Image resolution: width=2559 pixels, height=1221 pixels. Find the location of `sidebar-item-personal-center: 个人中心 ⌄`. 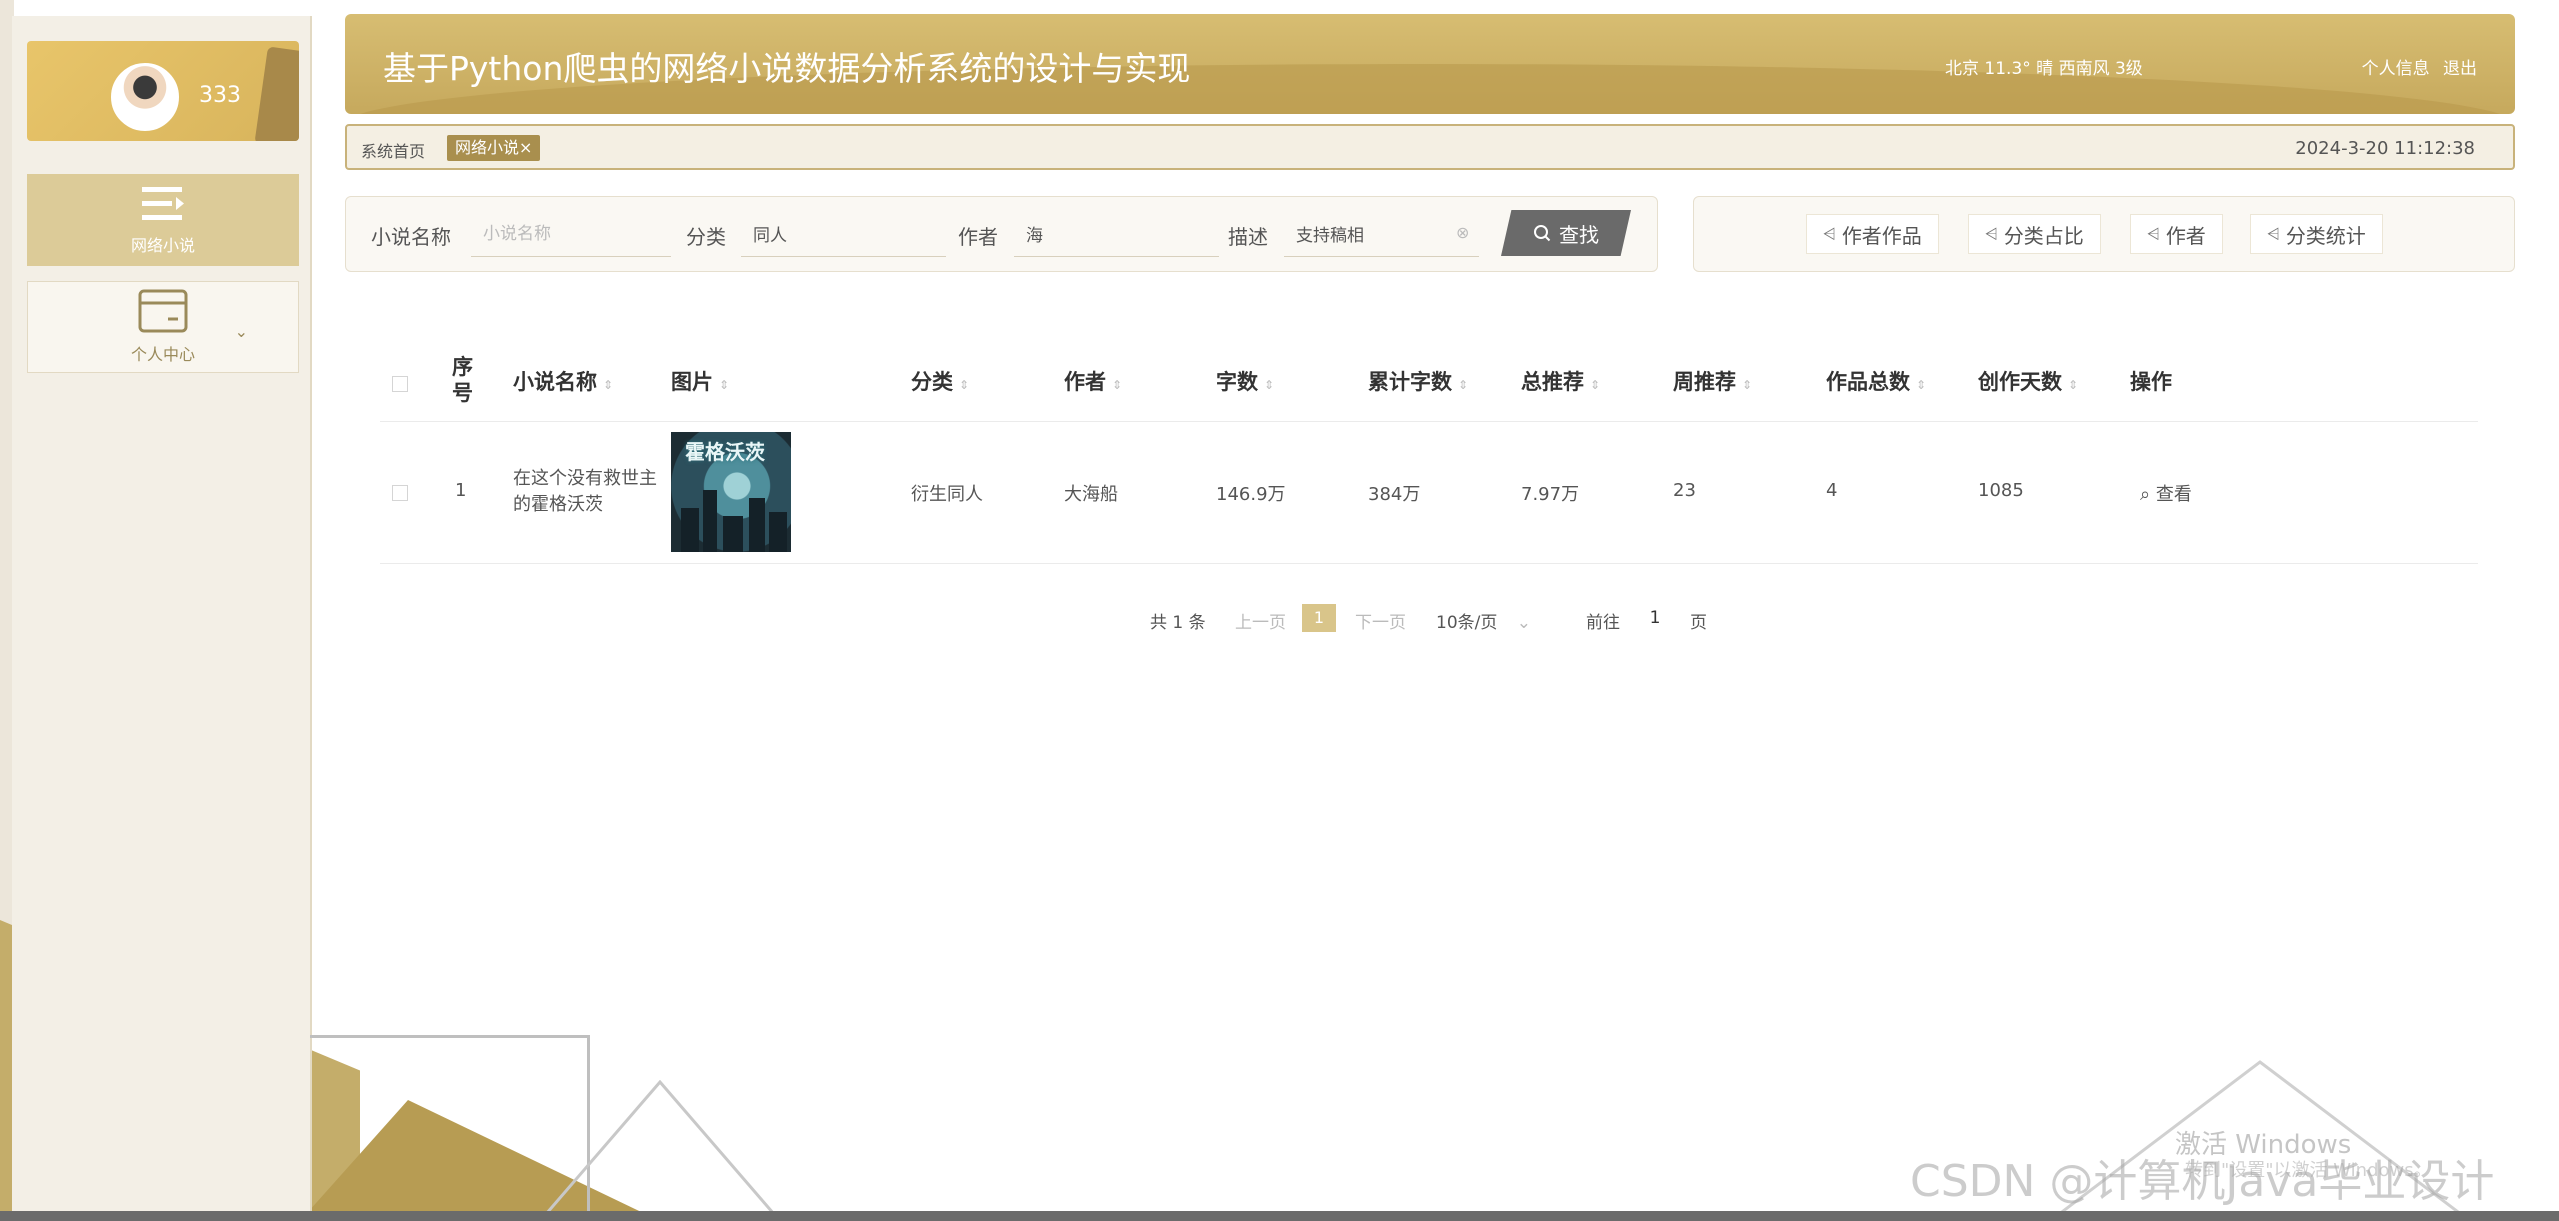

sidebar-item-personal-center: 个人中心 ⌄ is located at coordinates (163, 327).